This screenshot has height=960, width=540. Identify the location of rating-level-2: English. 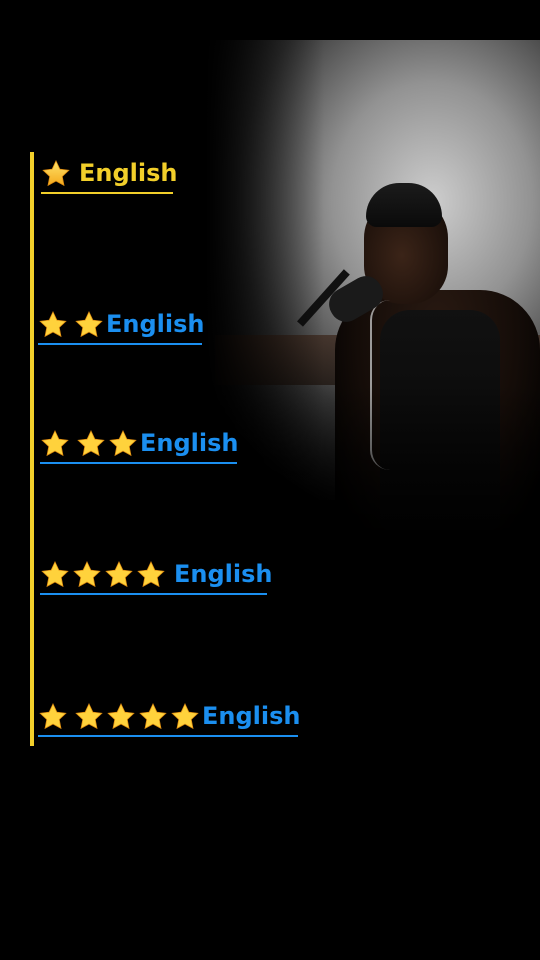
(121, 325).